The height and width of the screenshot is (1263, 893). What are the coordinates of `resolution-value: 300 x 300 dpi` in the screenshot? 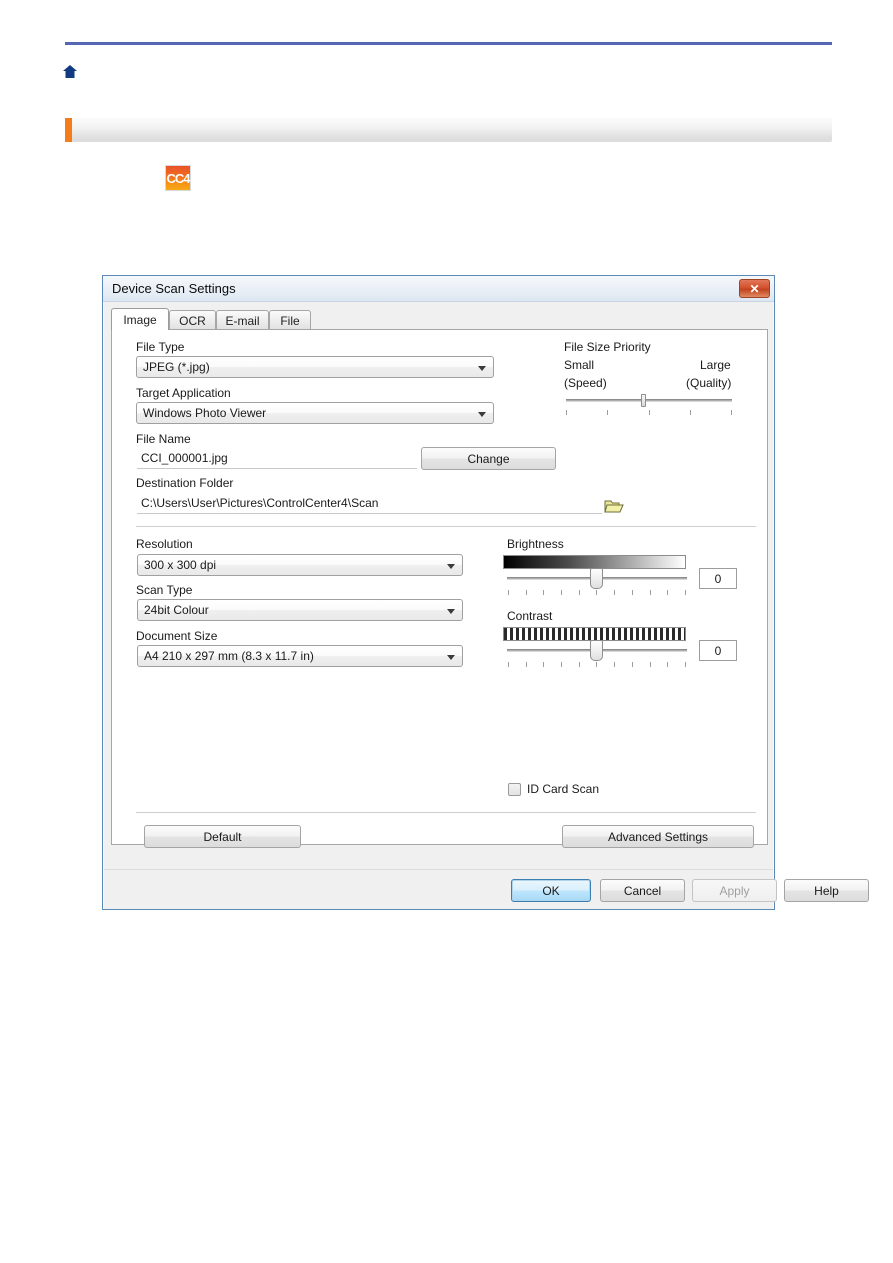 It's located at (180, 565).